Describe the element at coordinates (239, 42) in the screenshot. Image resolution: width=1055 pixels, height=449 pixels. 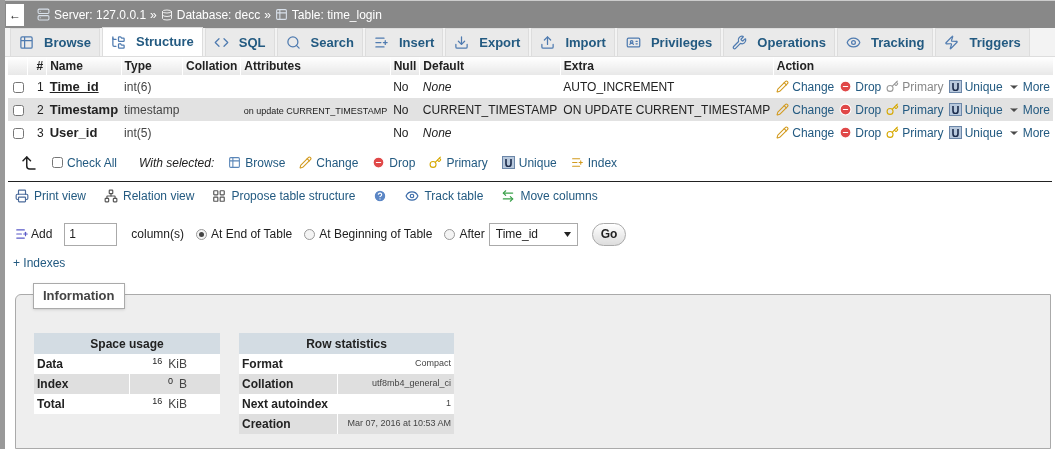
I see `tab: SQL` at that location.